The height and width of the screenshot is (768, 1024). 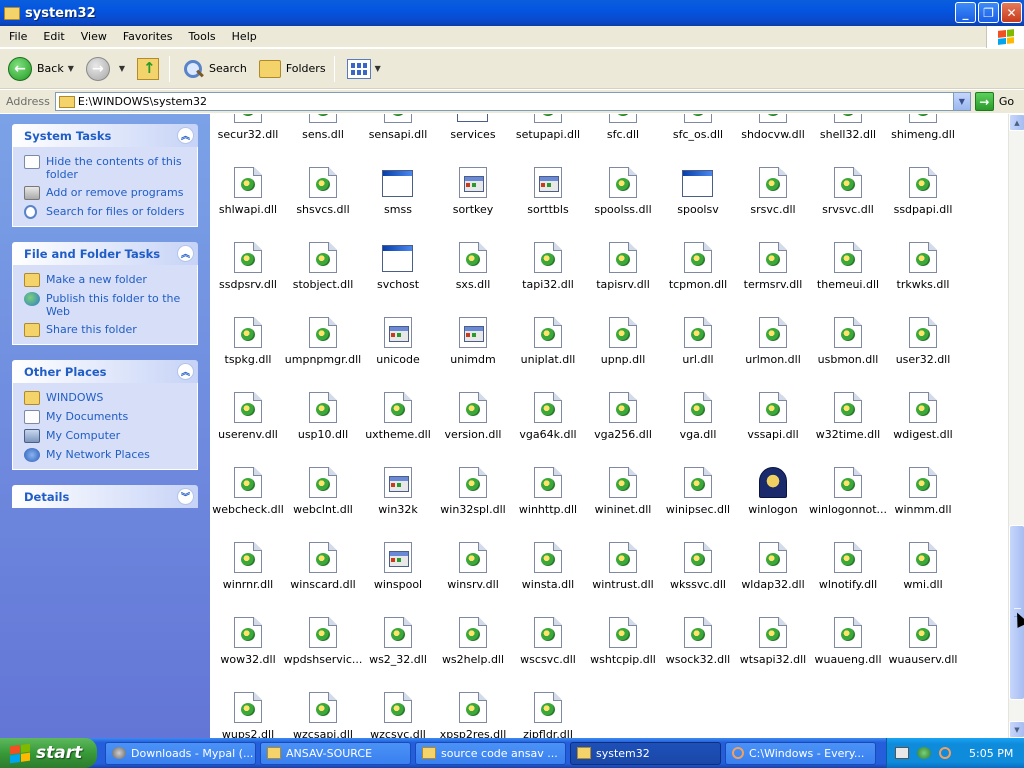 I want to click on file-item: uxtheme.dll, so click(x=398, y=413).